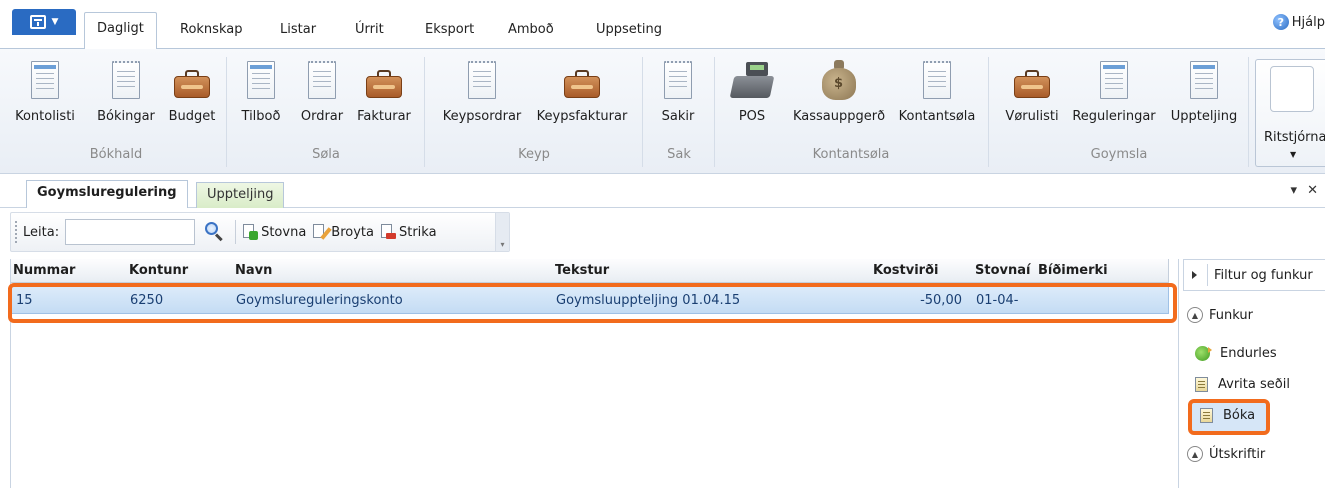 The width and height of the screenshot is (1325, 488). I want to click on tab-controls: ▾ ✕, so click(1305, 190).